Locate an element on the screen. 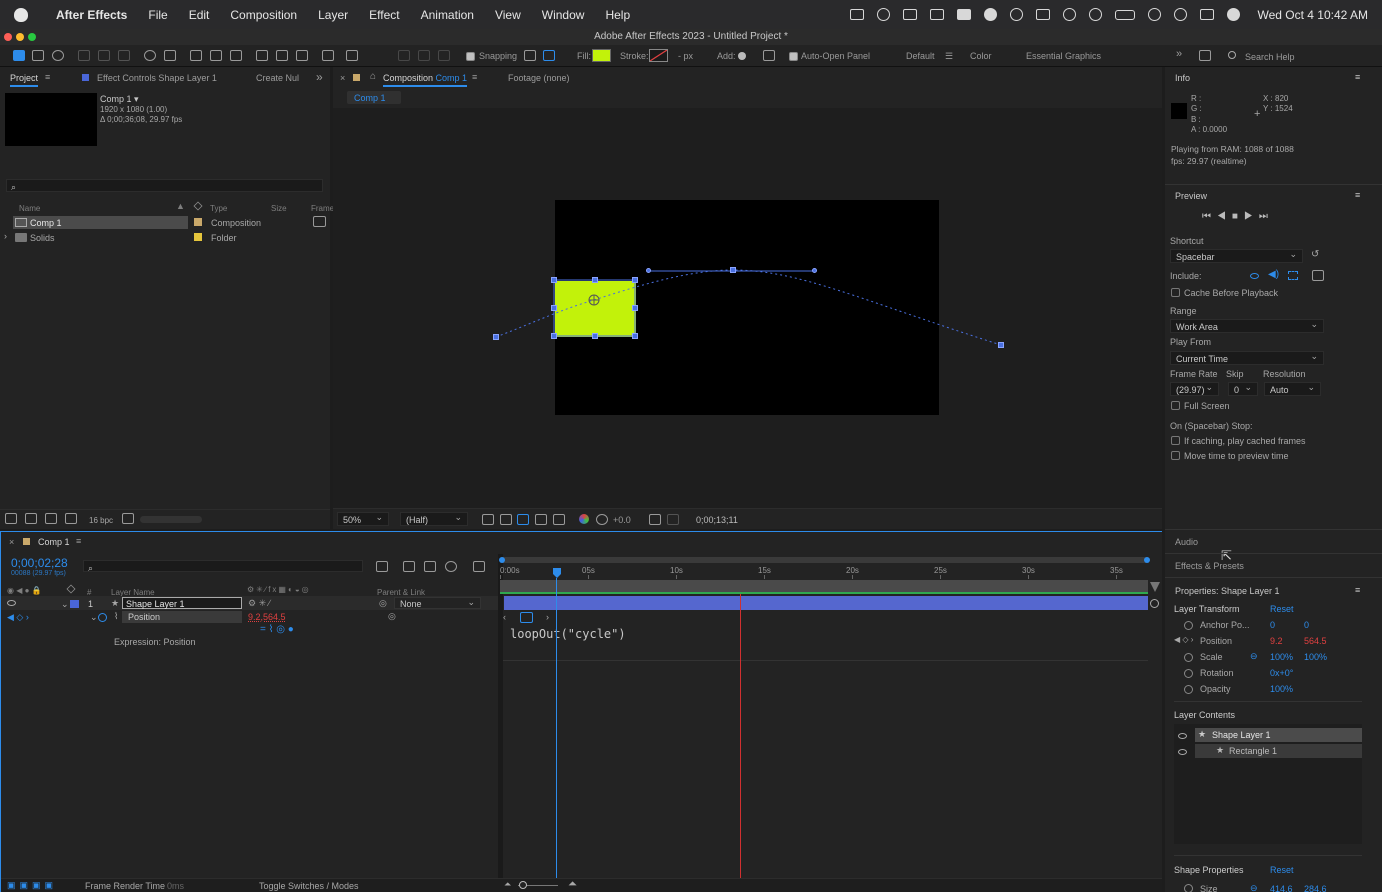  next-frame-icon: ▶ is located at coordinates (1251, 216).